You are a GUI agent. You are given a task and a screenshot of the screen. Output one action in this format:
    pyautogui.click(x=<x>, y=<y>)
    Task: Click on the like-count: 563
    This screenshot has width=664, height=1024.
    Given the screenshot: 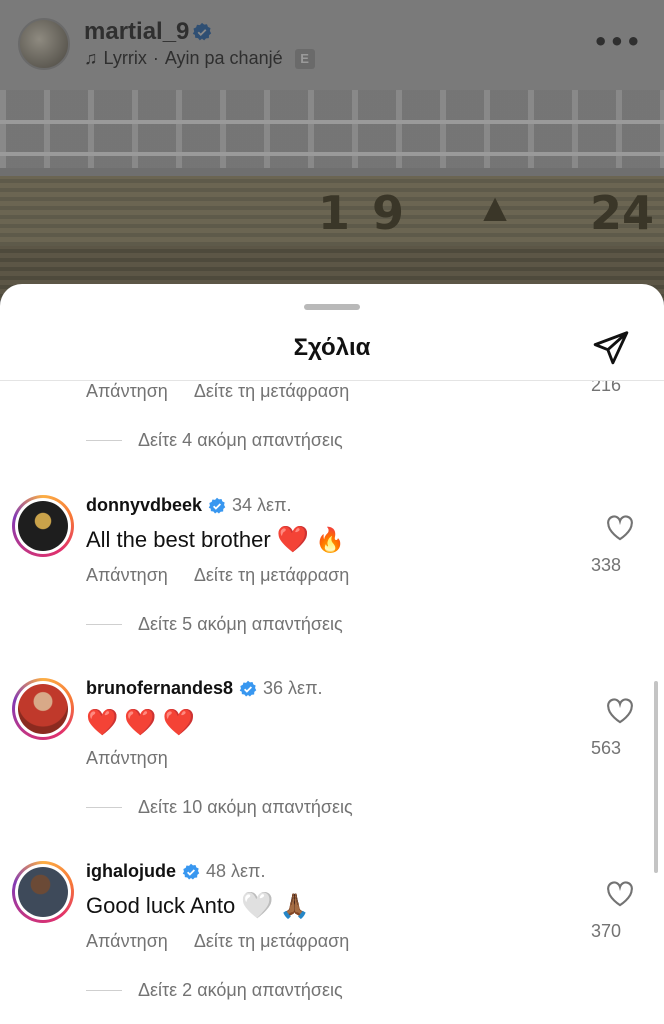 What is the action you would take?
    pyautogui.click(x=606, y=748)
    